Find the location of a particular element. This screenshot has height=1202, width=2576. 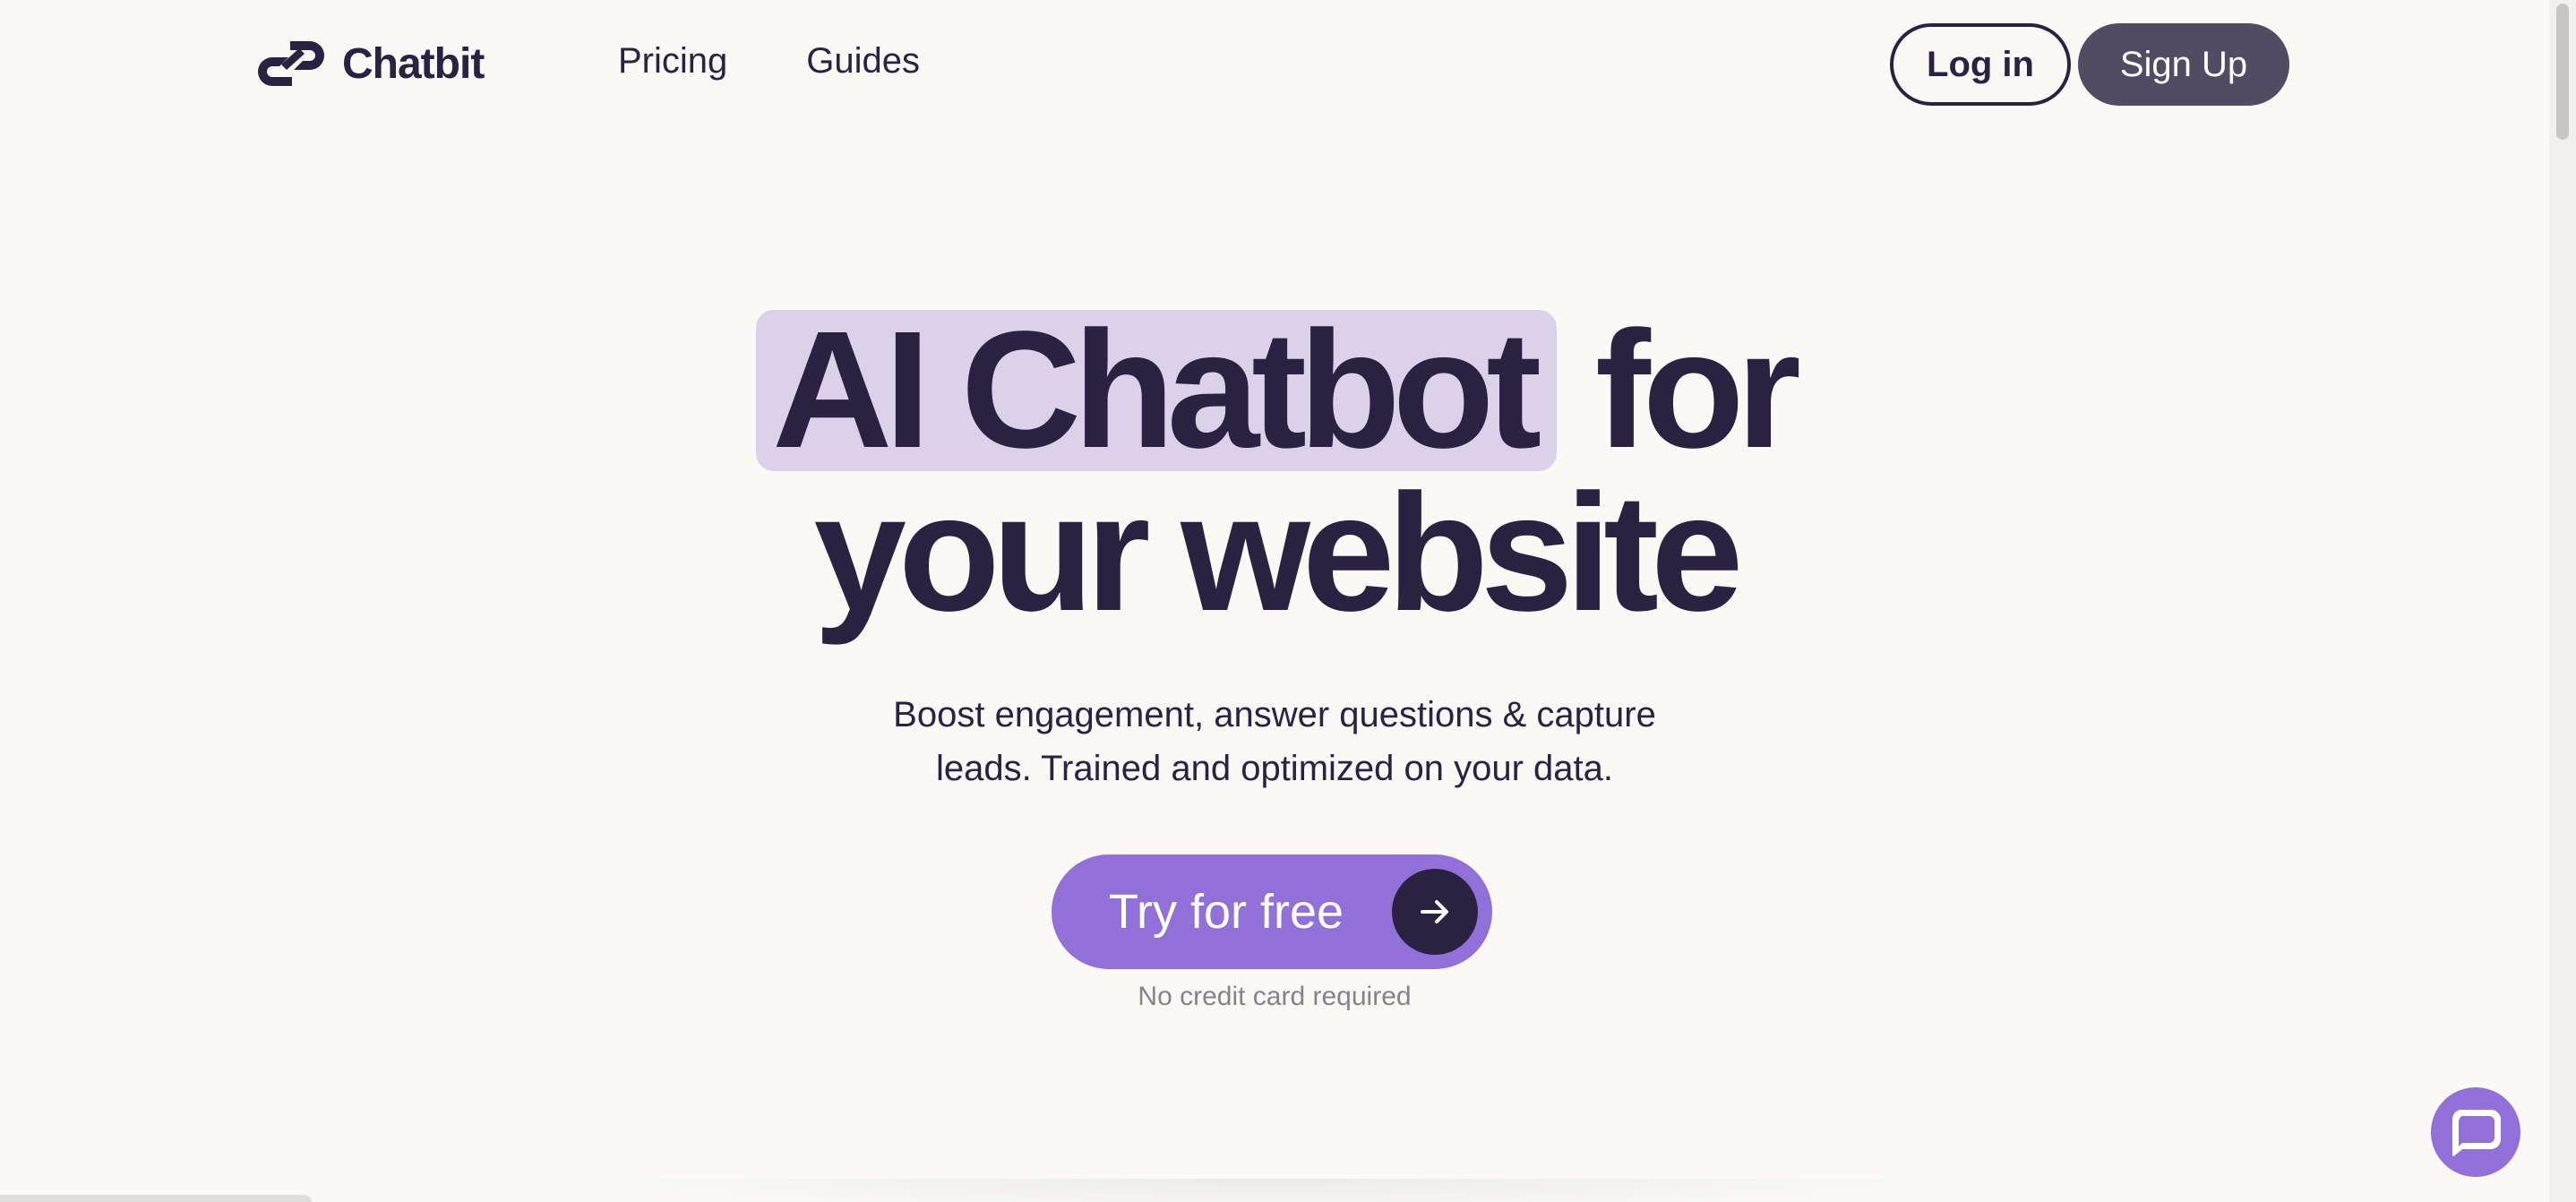

cta-label: Try for free is located at coordinates (1226, 912).